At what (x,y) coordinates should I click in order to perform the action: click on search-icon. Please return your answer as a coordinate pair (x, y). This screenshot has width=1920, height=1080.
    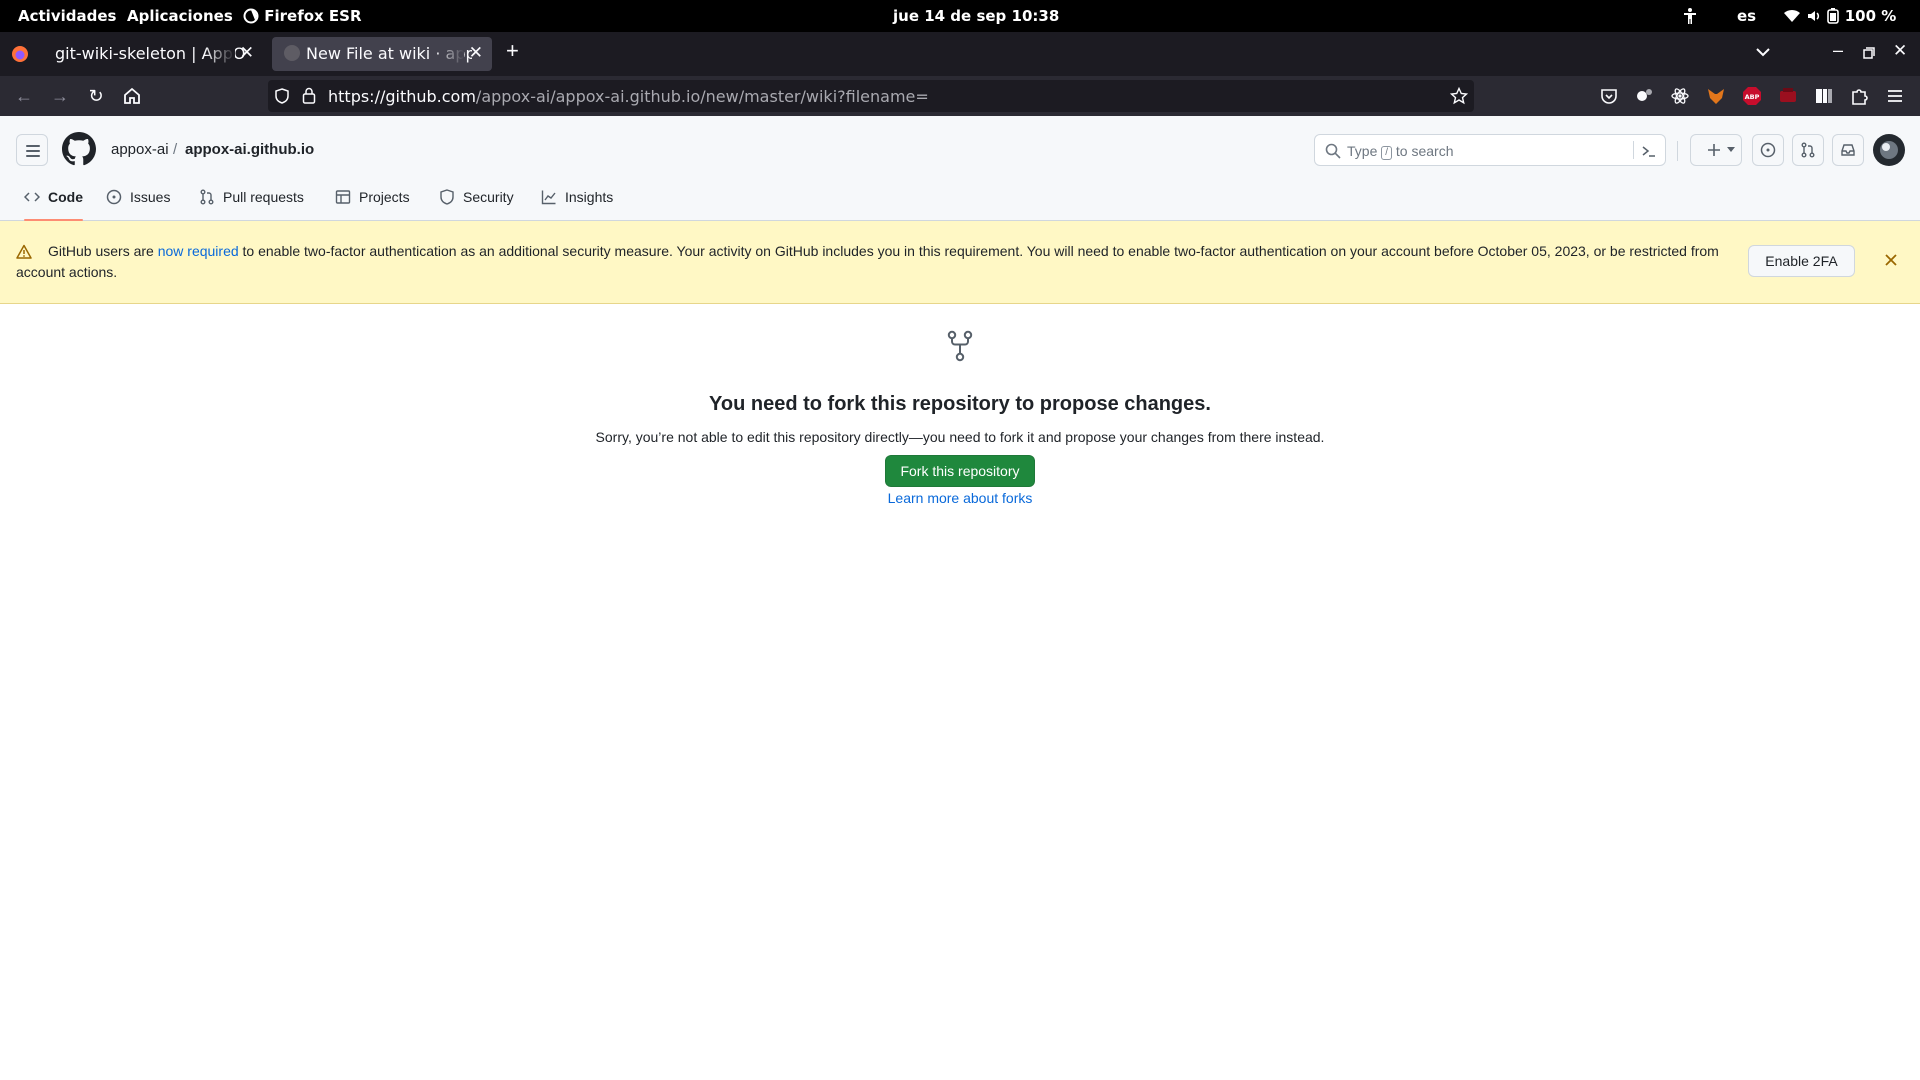
    Looking at the image, I should click on (1333, 151).